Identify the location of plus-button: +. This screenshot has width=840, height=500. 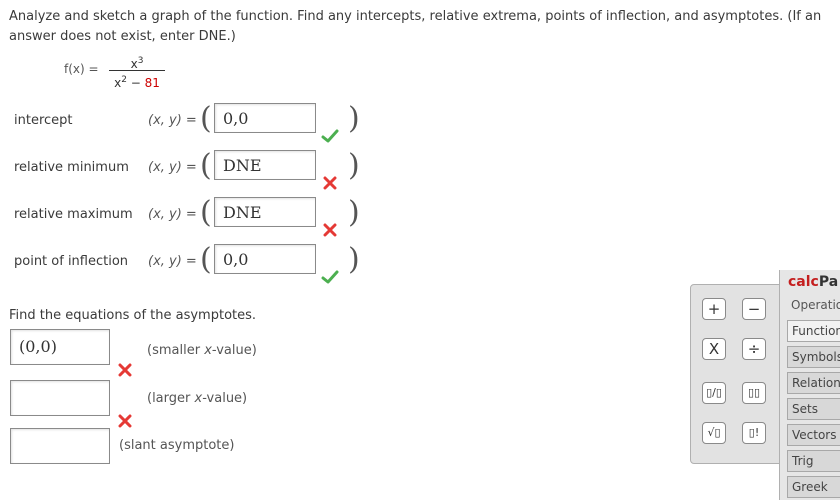
(714, 309).